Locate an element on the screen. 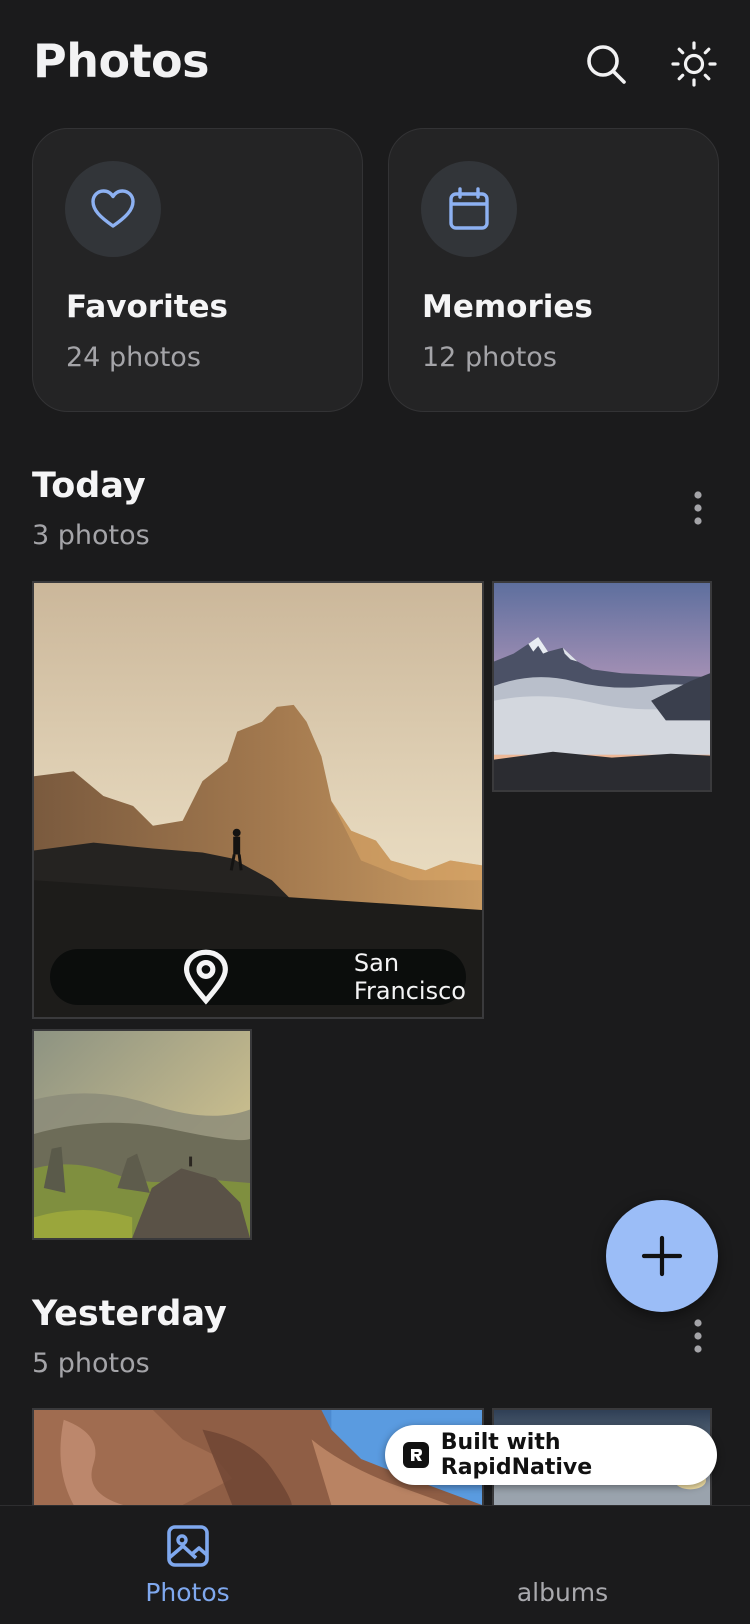 The width and height of the screenshot is (750, 1624). tab-albums-label: albums is located at coordinates (562, 1592).